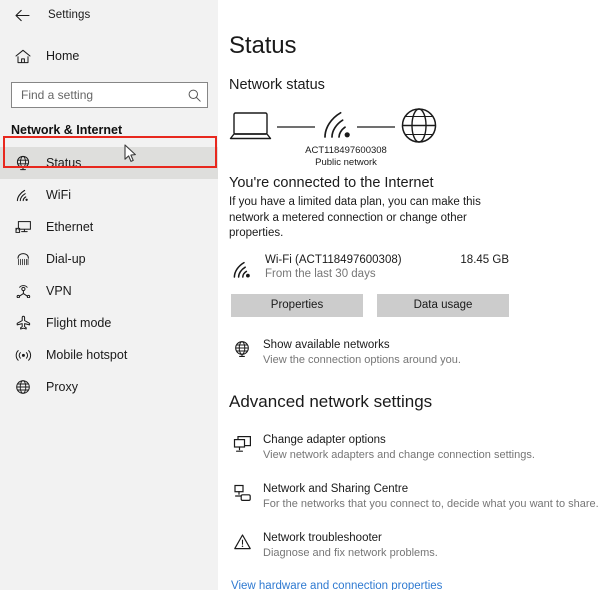 The image size is (610, 590). I want to click on ethernet-icon, so click(23, 227).